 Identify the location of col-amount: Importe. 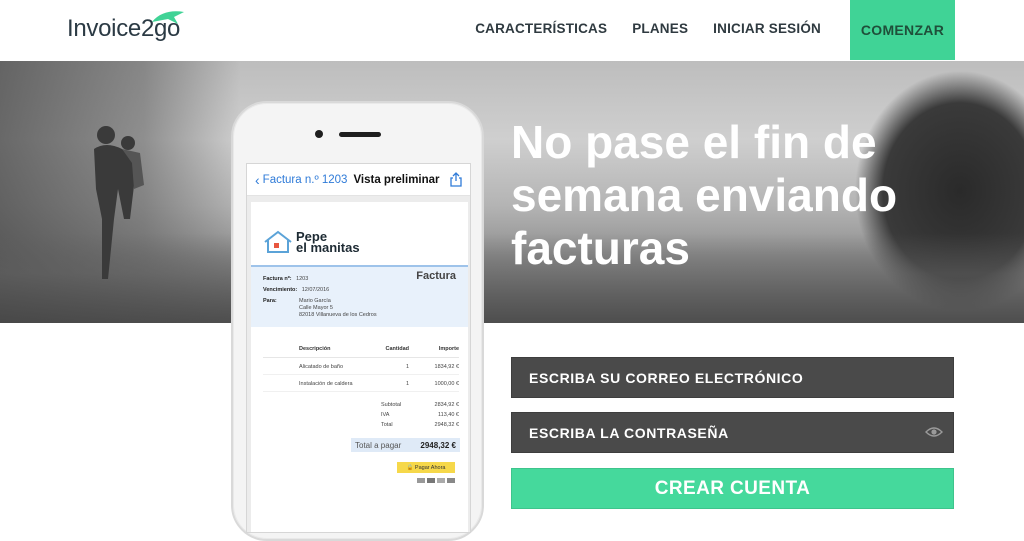
(448, 349).